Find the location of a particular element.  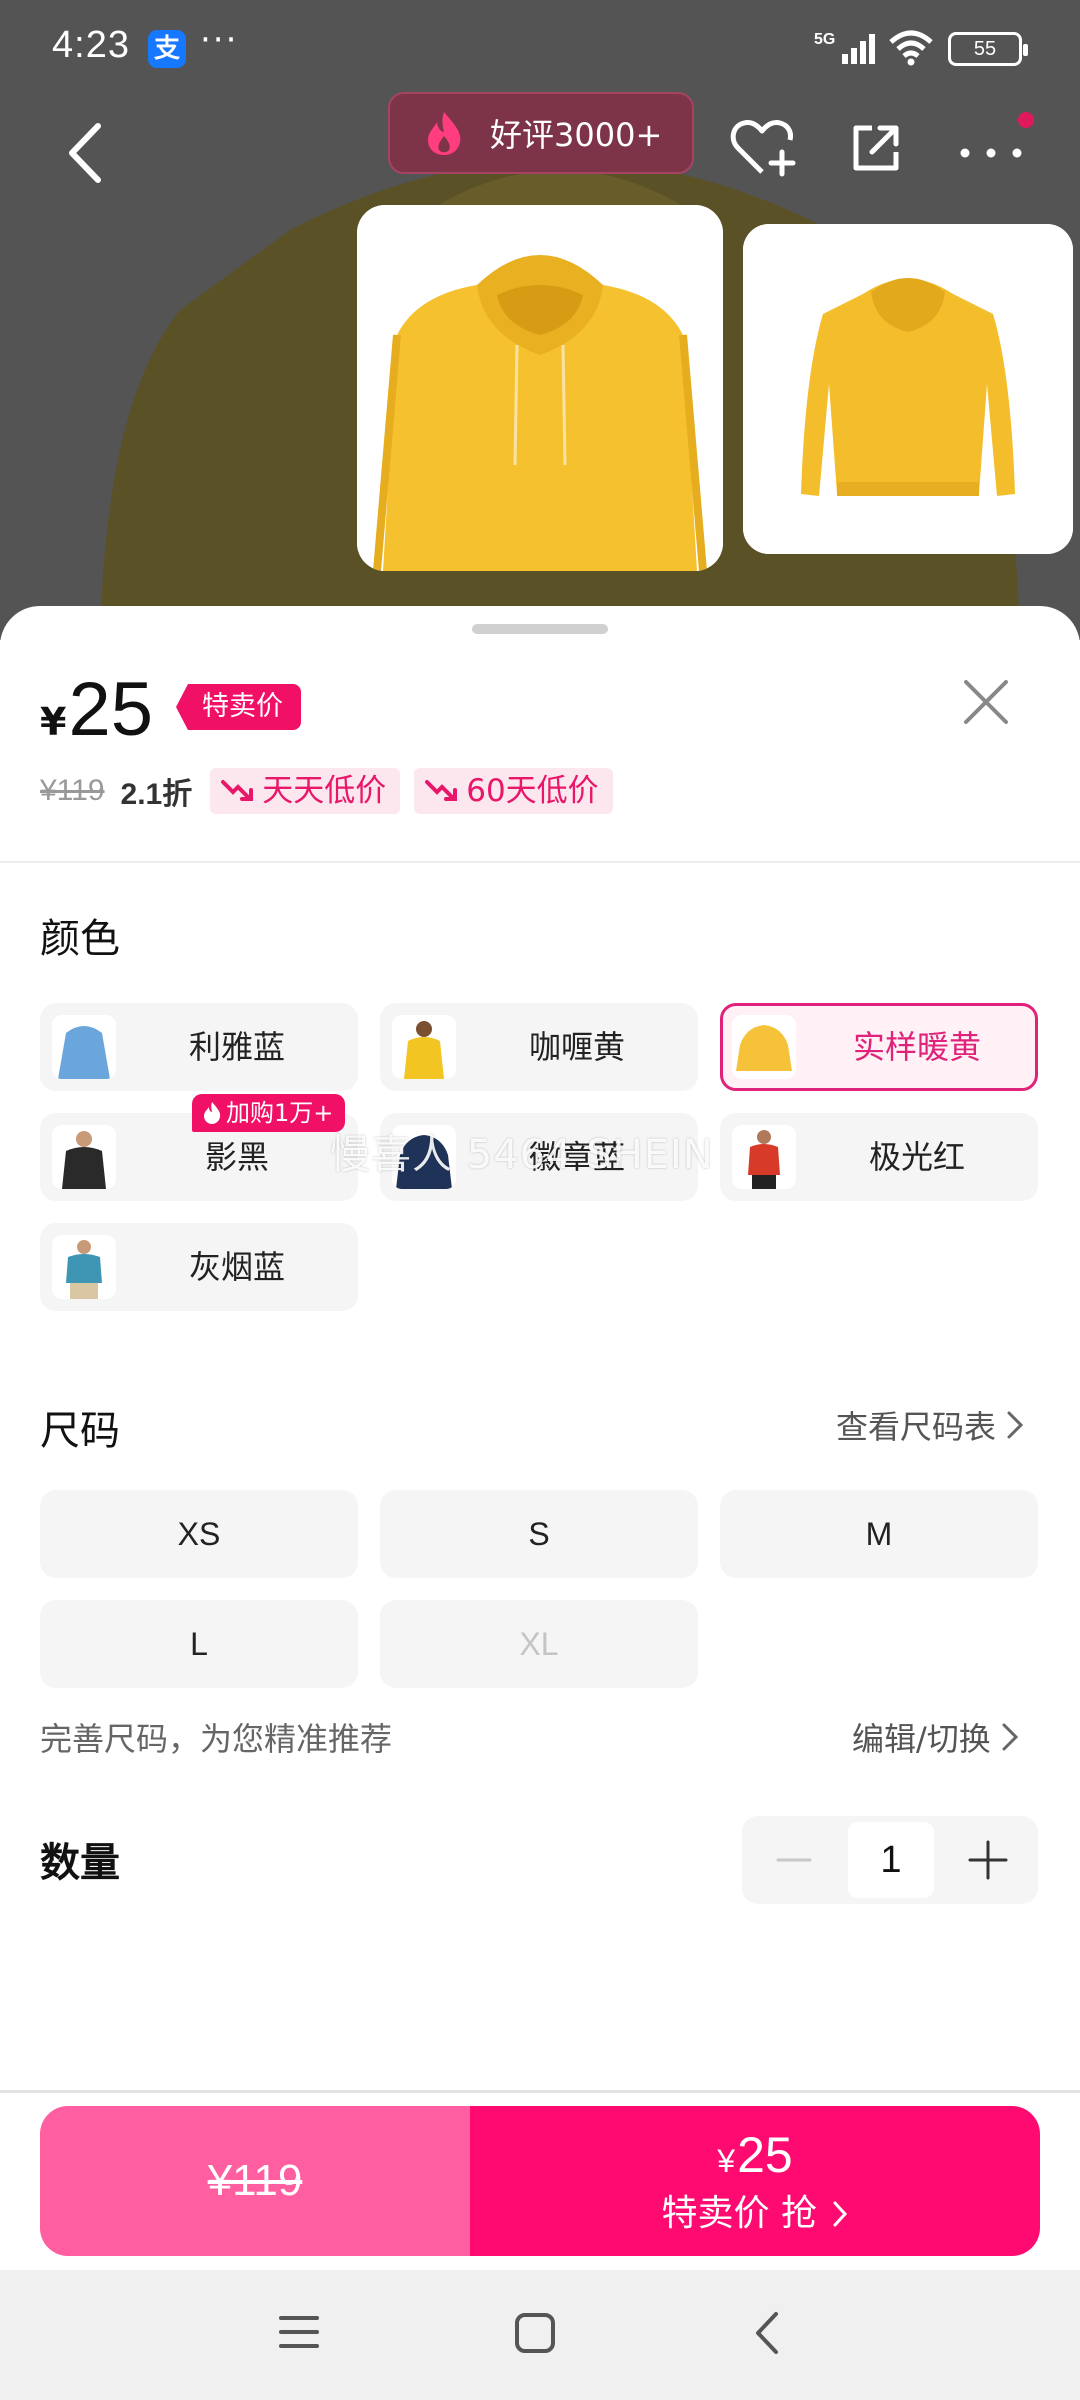

system-navigation-bar is located at coordinates (540, 2335).